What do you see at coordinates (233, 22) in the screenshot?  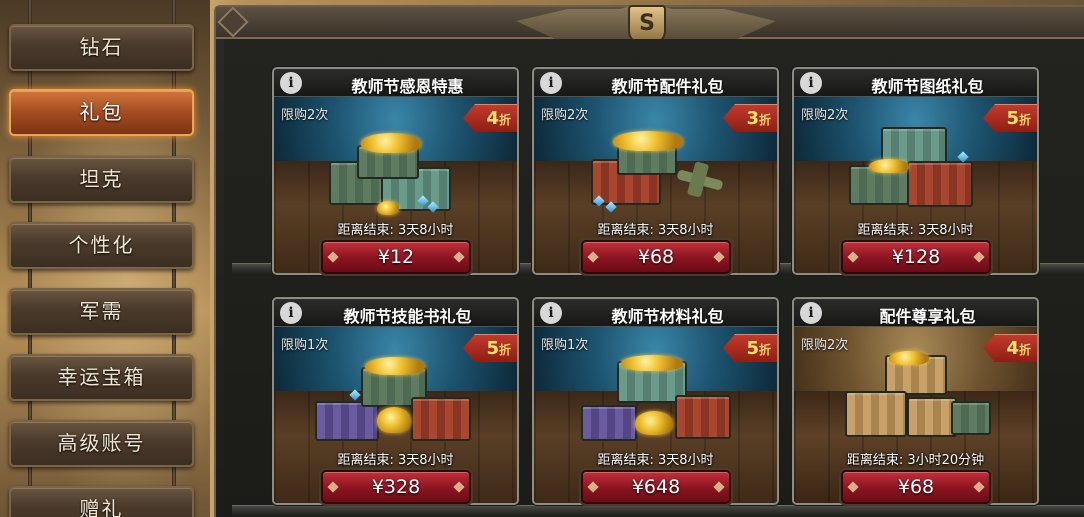 I see `corner-ornament` at bounding box center [233, 22].